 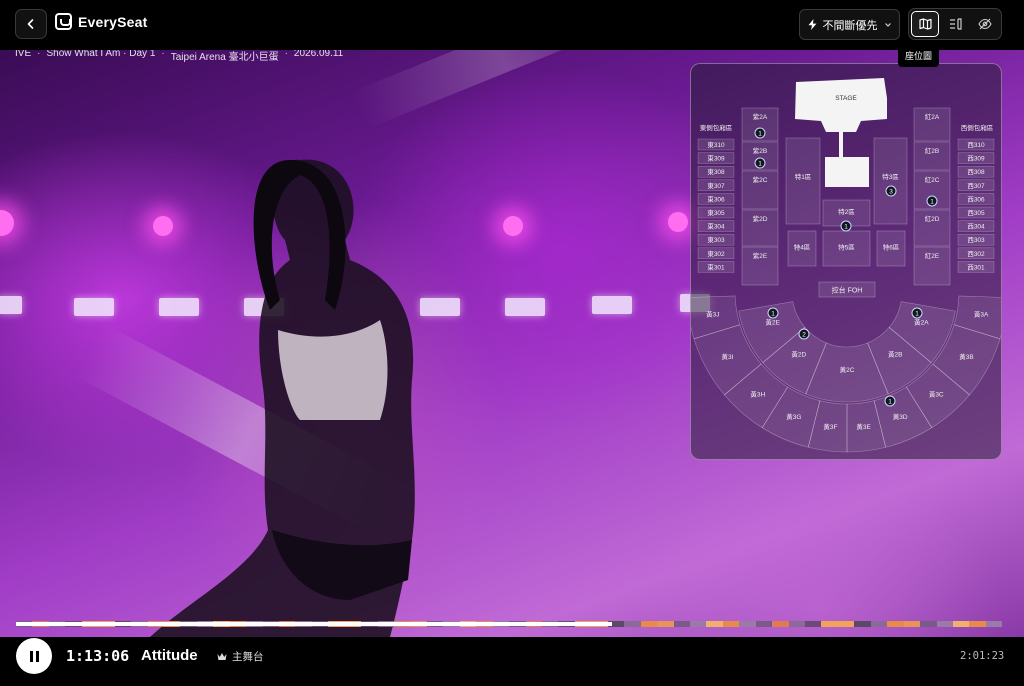 I want to click on box-label: 東303, so click(x=716, y=239).